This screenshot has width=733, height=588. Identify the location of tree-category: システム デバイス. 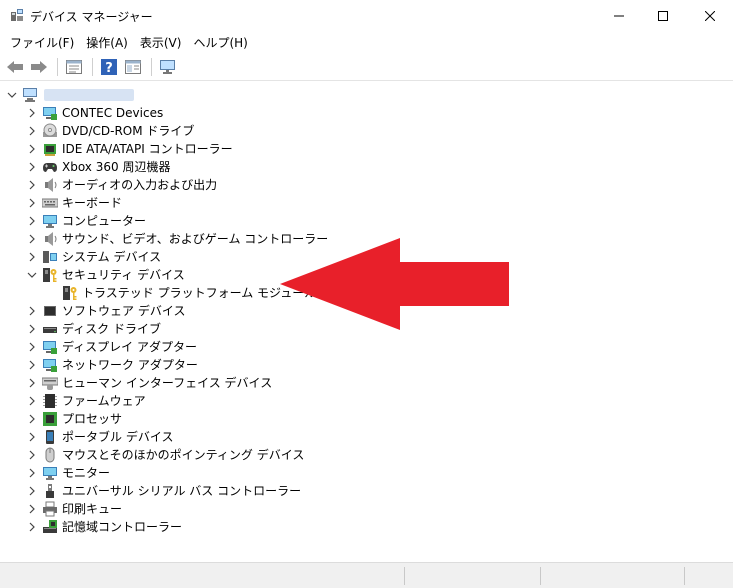
(93, 257).